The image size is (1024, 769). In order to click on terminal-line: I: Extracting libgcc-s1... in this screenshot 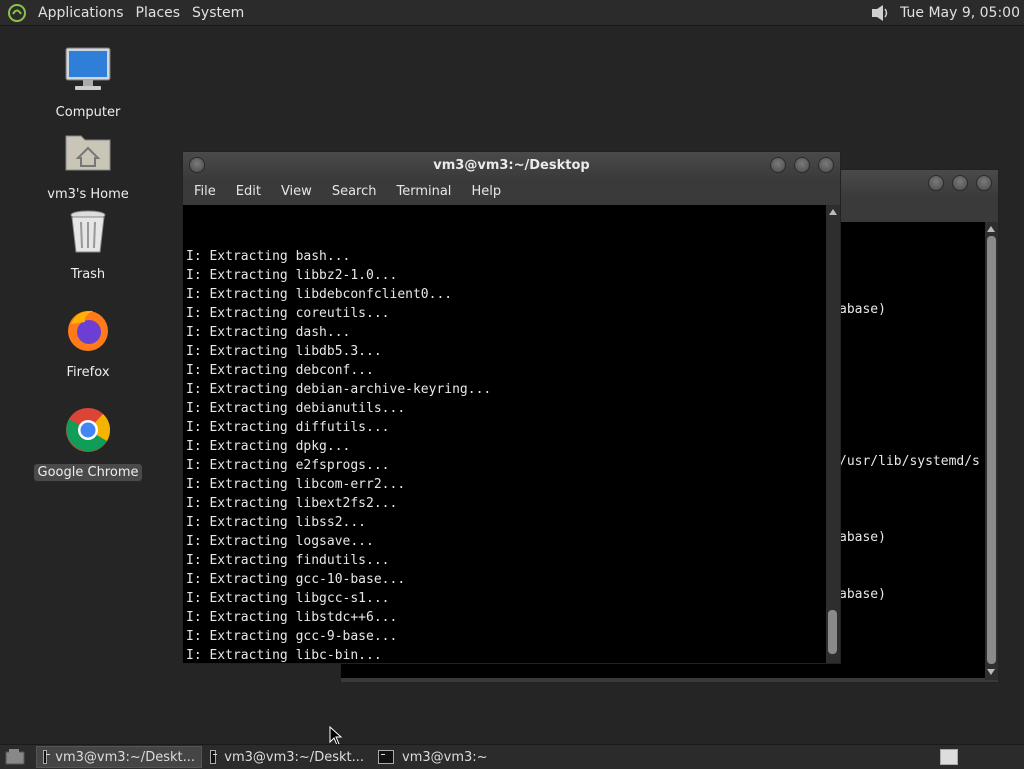, I will do `click(288, 598)`.